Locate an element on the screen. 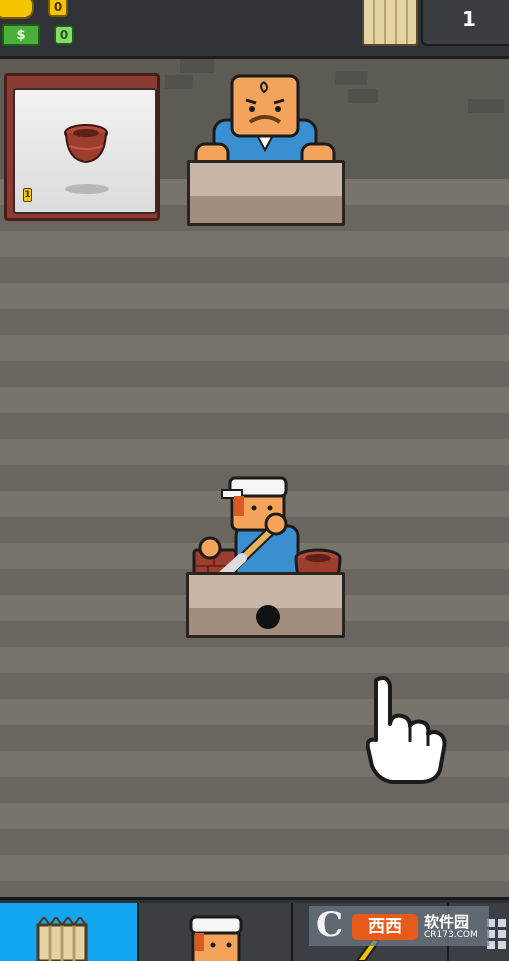 The width and height of the screenshot is (509, 961). counter-front is located at coordinates (266, 209).